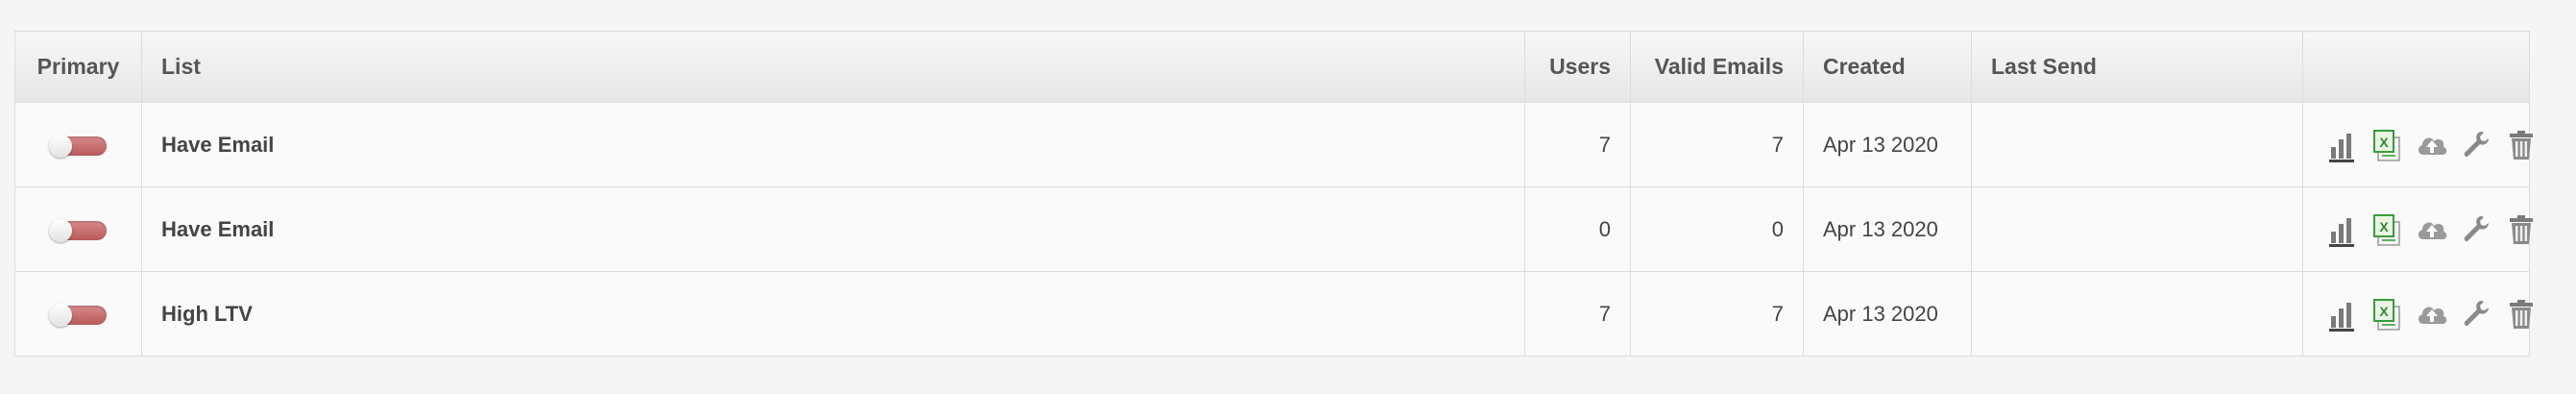 This screenshot has width=2576, height=394. I want to click on header-valid-emails: Valid Emails, so click(1717, 67).